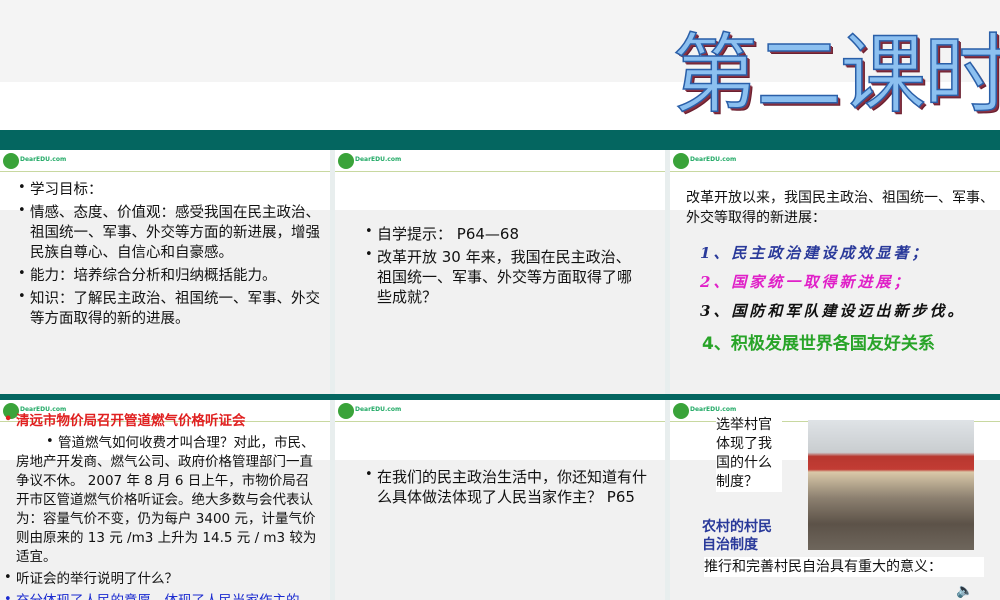  I want to click on intro-text: 改革开放以来，我国民主政治、祖国统一、军事、外交等取得的新进展：, so click(840, 208).